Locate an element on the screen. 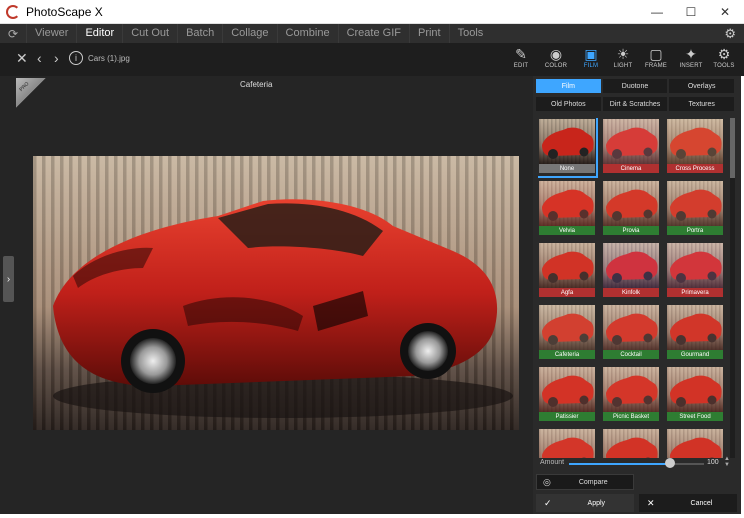  compare-button: ◎ Compare is located at coordinates (585, 482).